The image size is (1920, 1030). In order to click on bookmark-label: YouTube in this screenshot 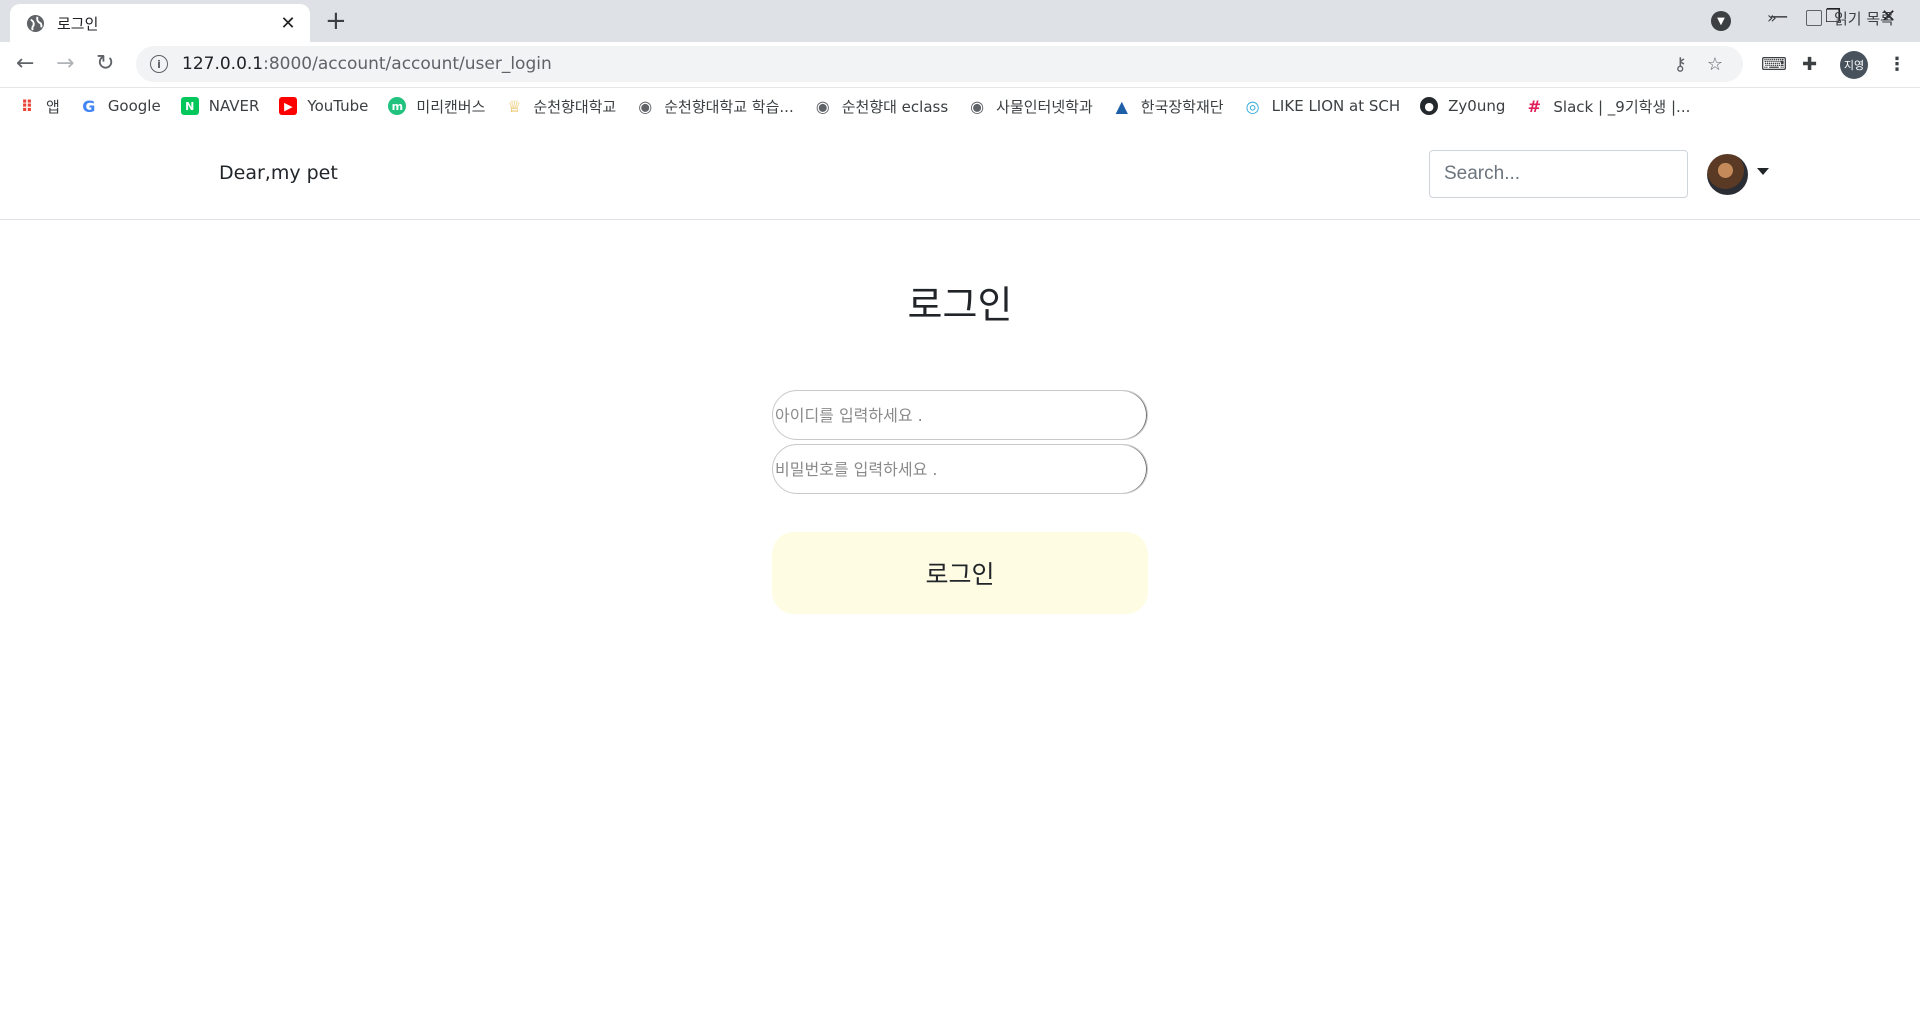, I will do `click(338, 106)`.